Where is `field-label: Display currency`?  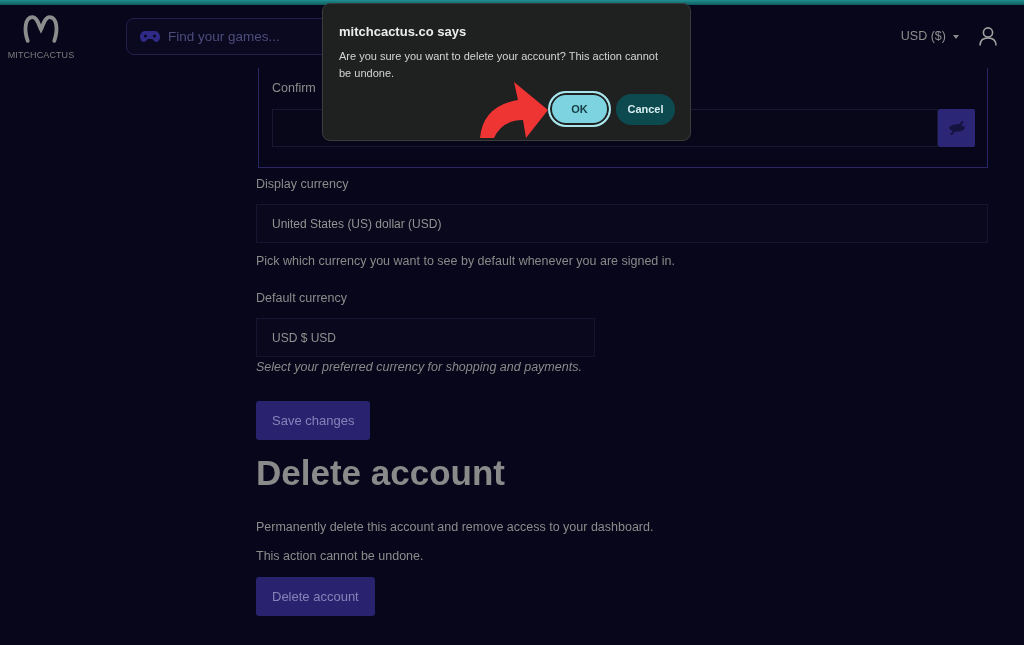 field-label: Display currency is located at coordinates (302, 184).